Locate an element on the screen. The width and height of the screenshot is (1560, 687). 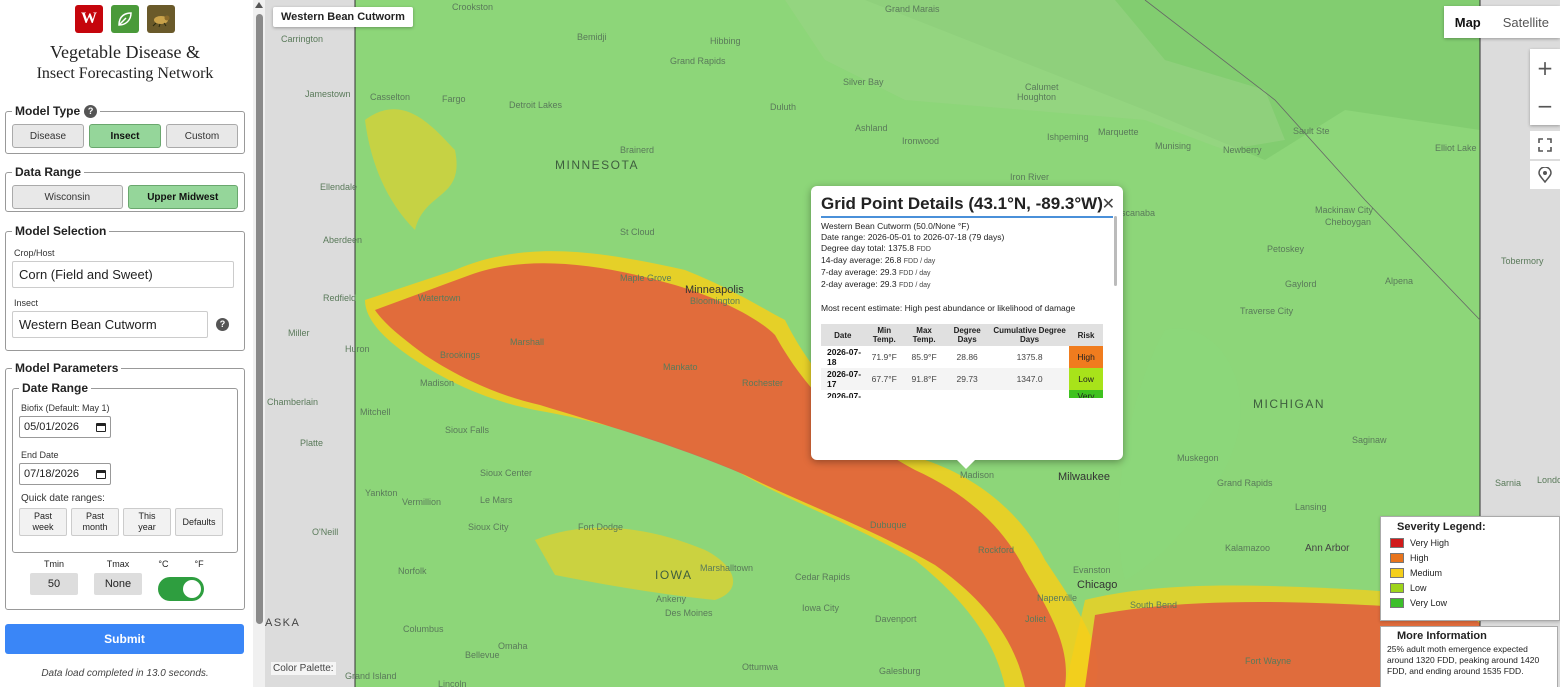
map-type-map-button: Map is located at coordinates (1467, 22).